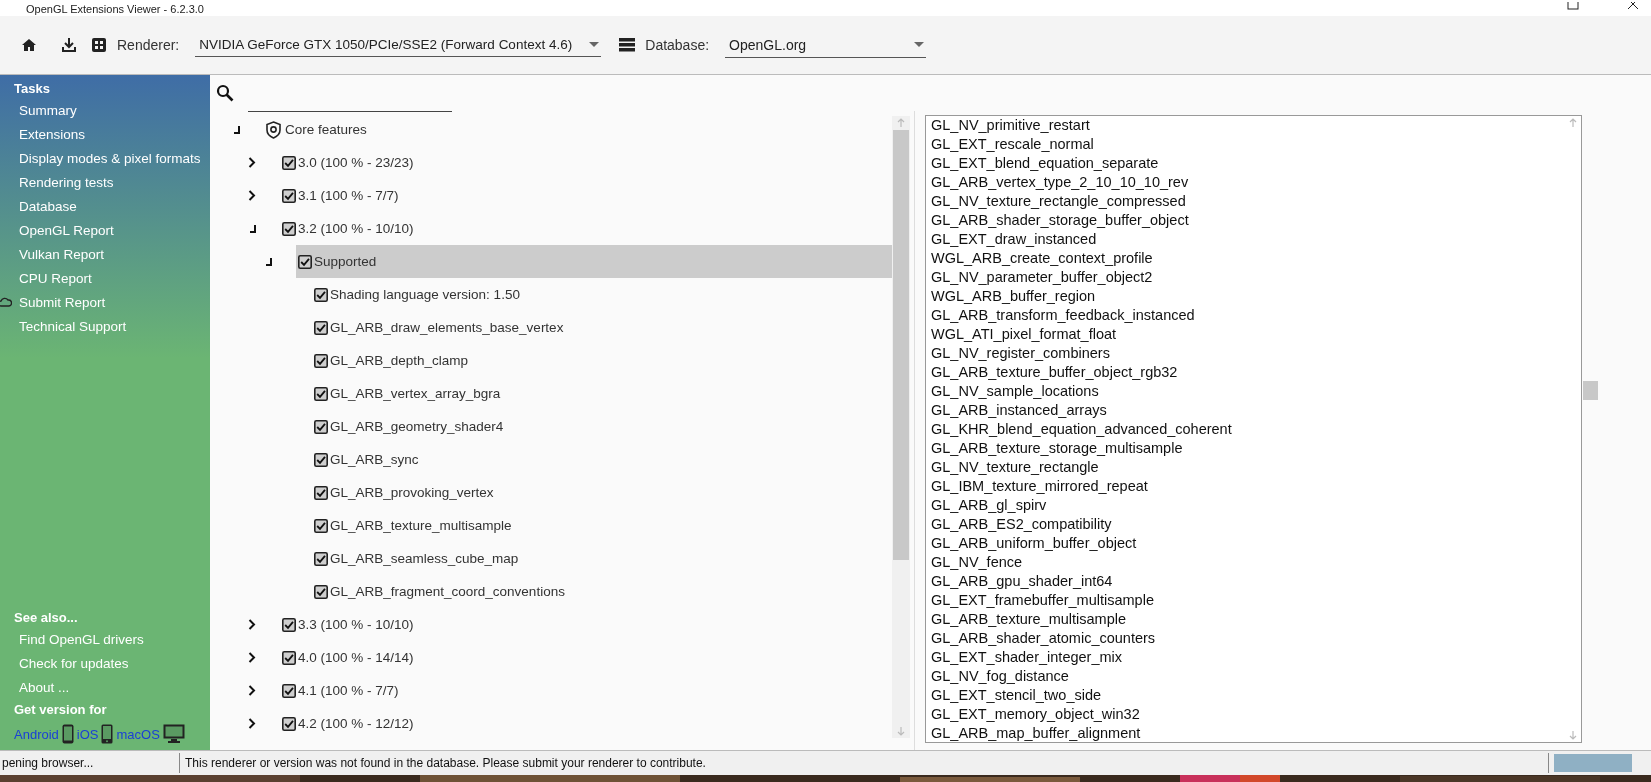  Describe the element at coordinates (1248, 410) in the screenshot. I see `extension-item: GL_ARB_instanced_arrays` at that location.